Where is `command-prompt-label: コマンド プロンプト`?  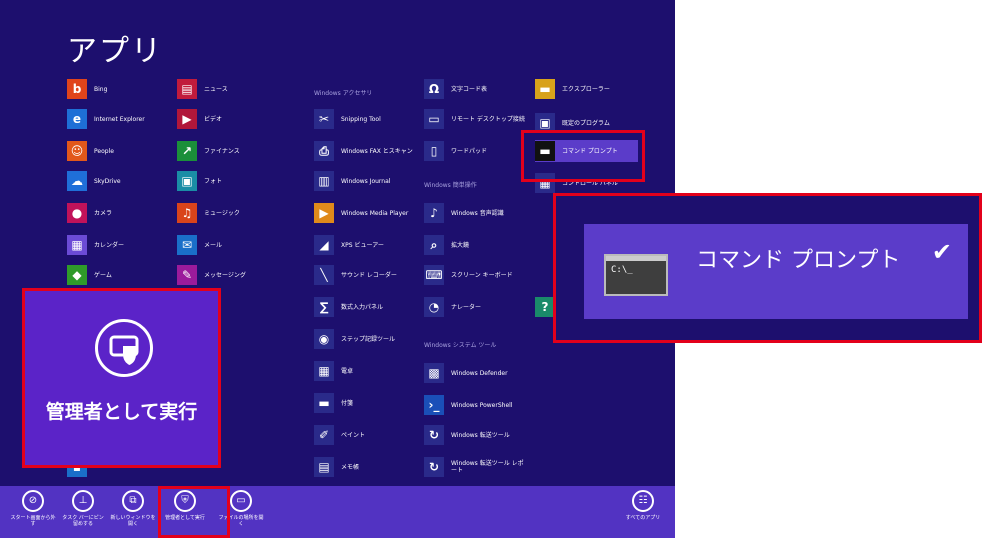 command-prompt-label: コマンド プロンプト is located at coordinates (798, 260).